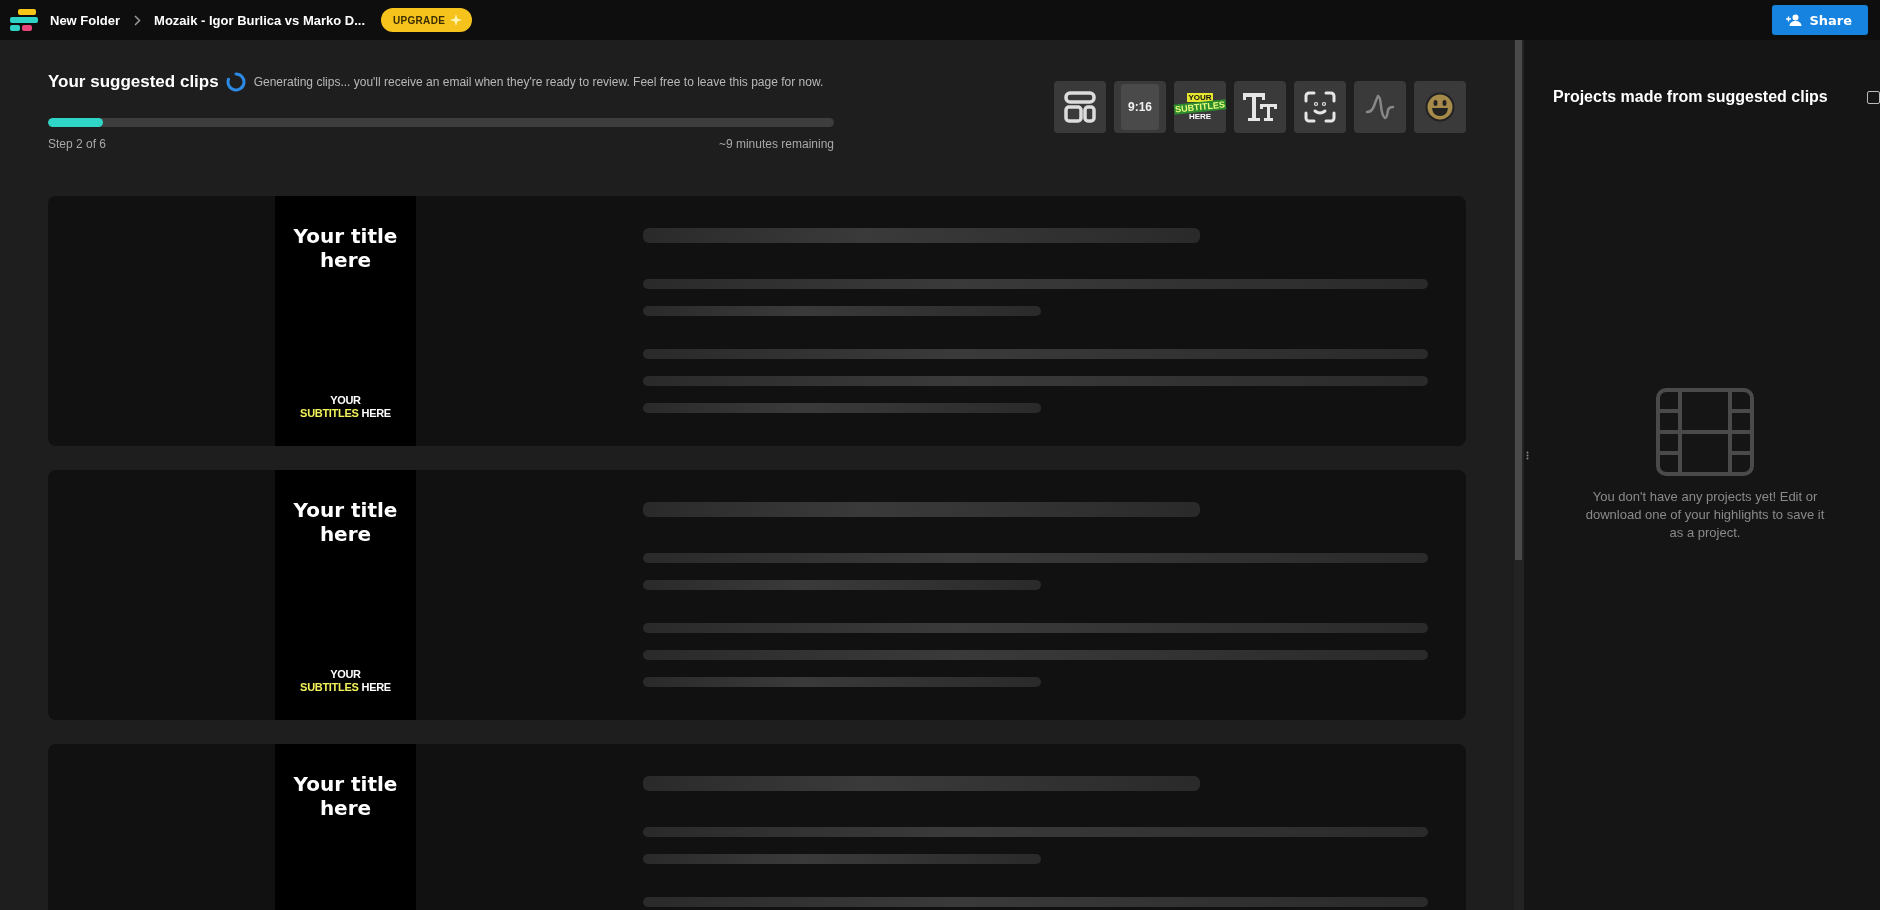  I want to click on upgrade-button: UPGRADE, so click(427, 20).